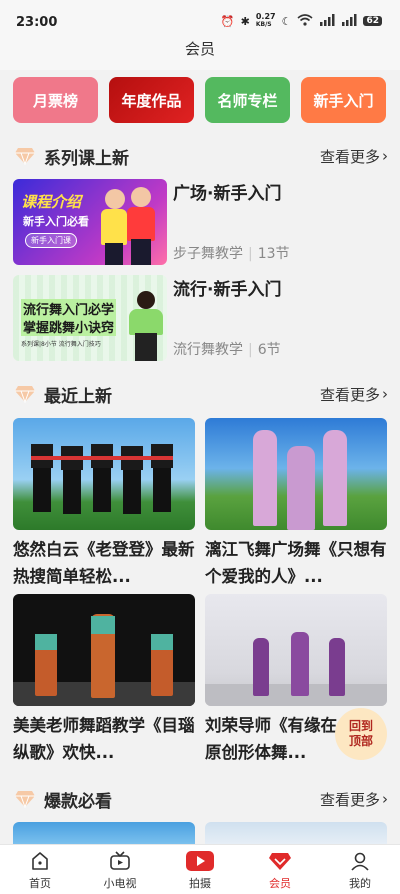 The height and width of the screenshot is (894, 400). I want to click on back-to-top-button: 回到 顶部, so click(361, 734).